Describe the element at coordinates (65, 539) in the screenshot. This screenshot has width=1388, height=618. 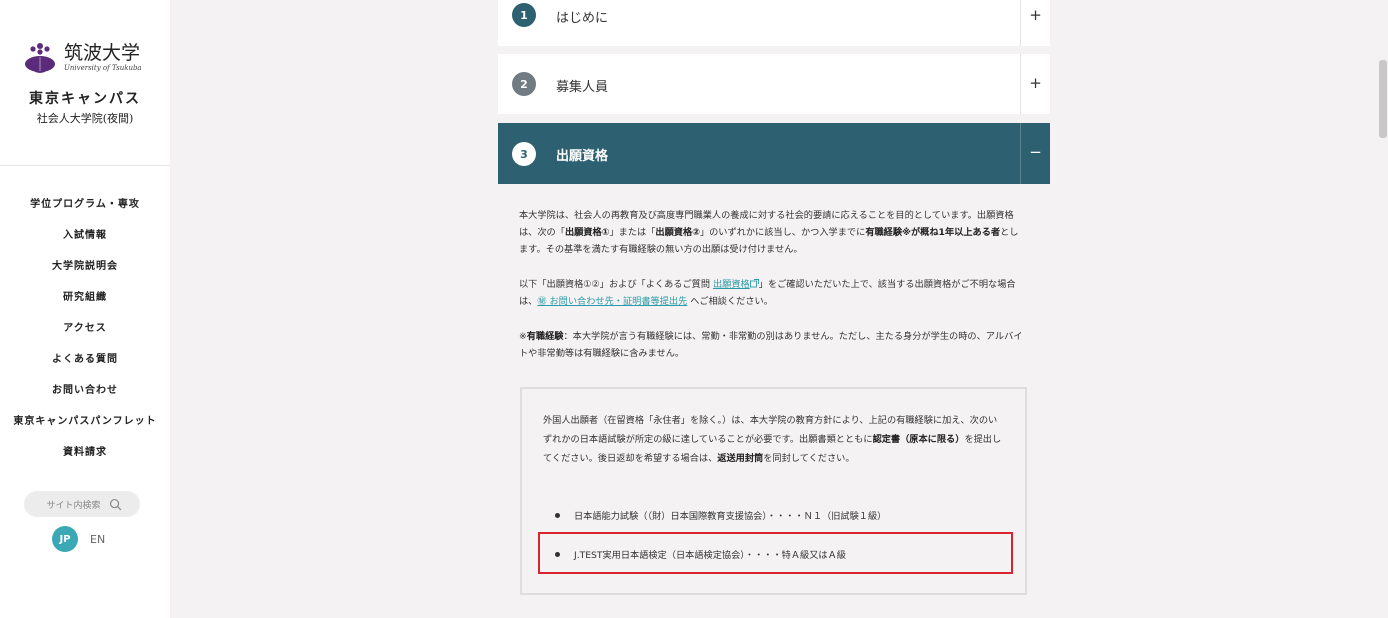
I see `lang-jp-button: JP` at that location.